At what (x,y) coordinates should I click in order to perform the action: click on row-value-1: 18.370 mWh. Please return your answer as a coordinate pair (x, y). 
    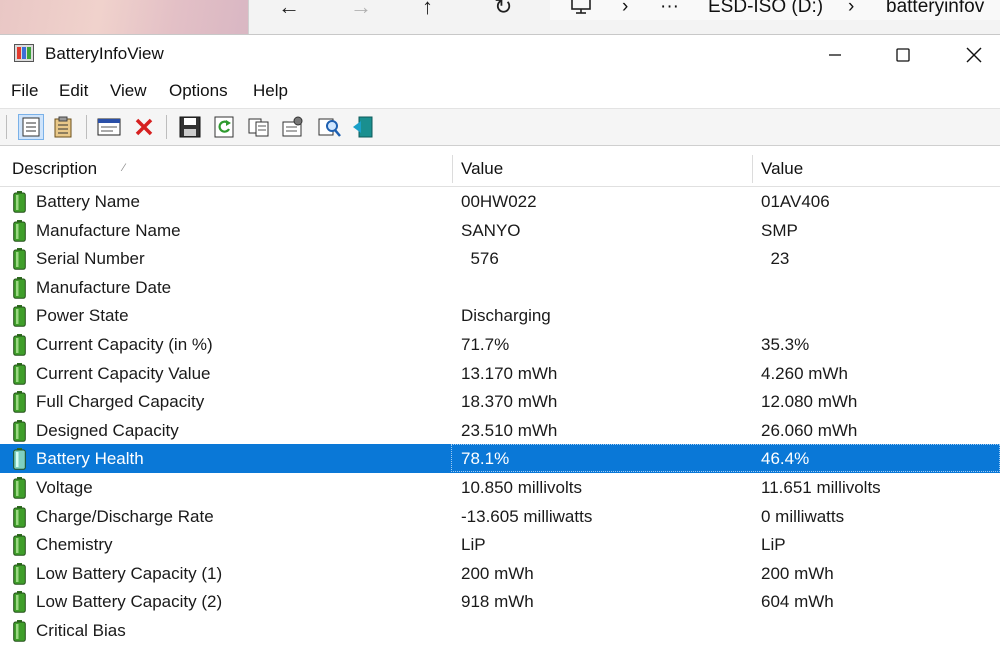
    Looking at the image, I should click on (509, 402).